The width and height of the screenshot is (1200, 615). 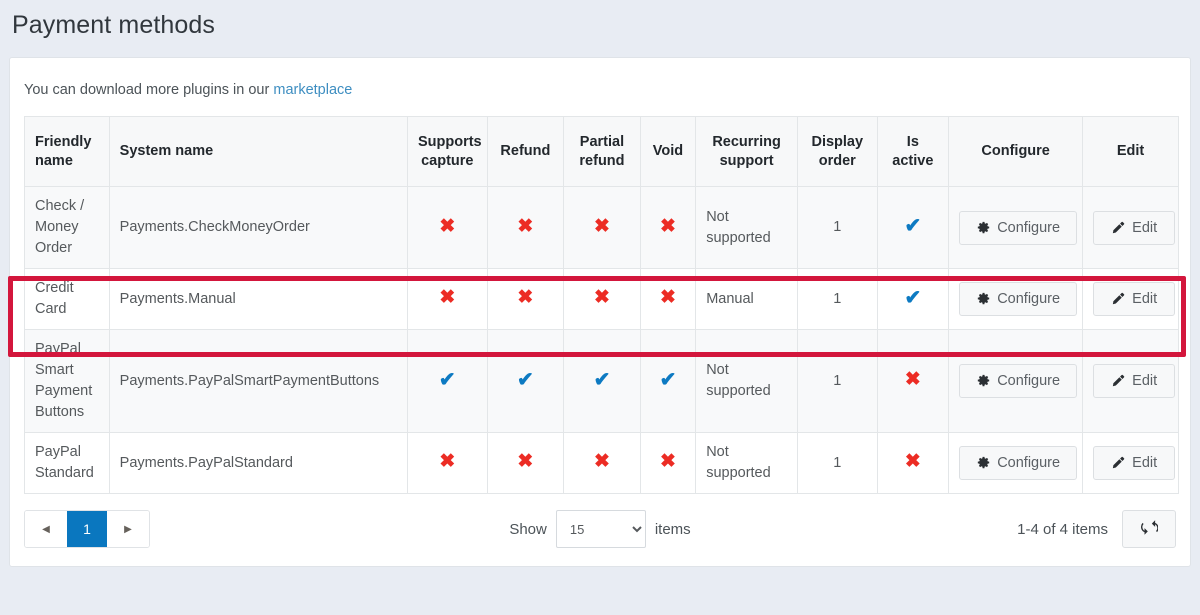 I want to click on pagination-next-button: ▶, so click(x=128, y=529).